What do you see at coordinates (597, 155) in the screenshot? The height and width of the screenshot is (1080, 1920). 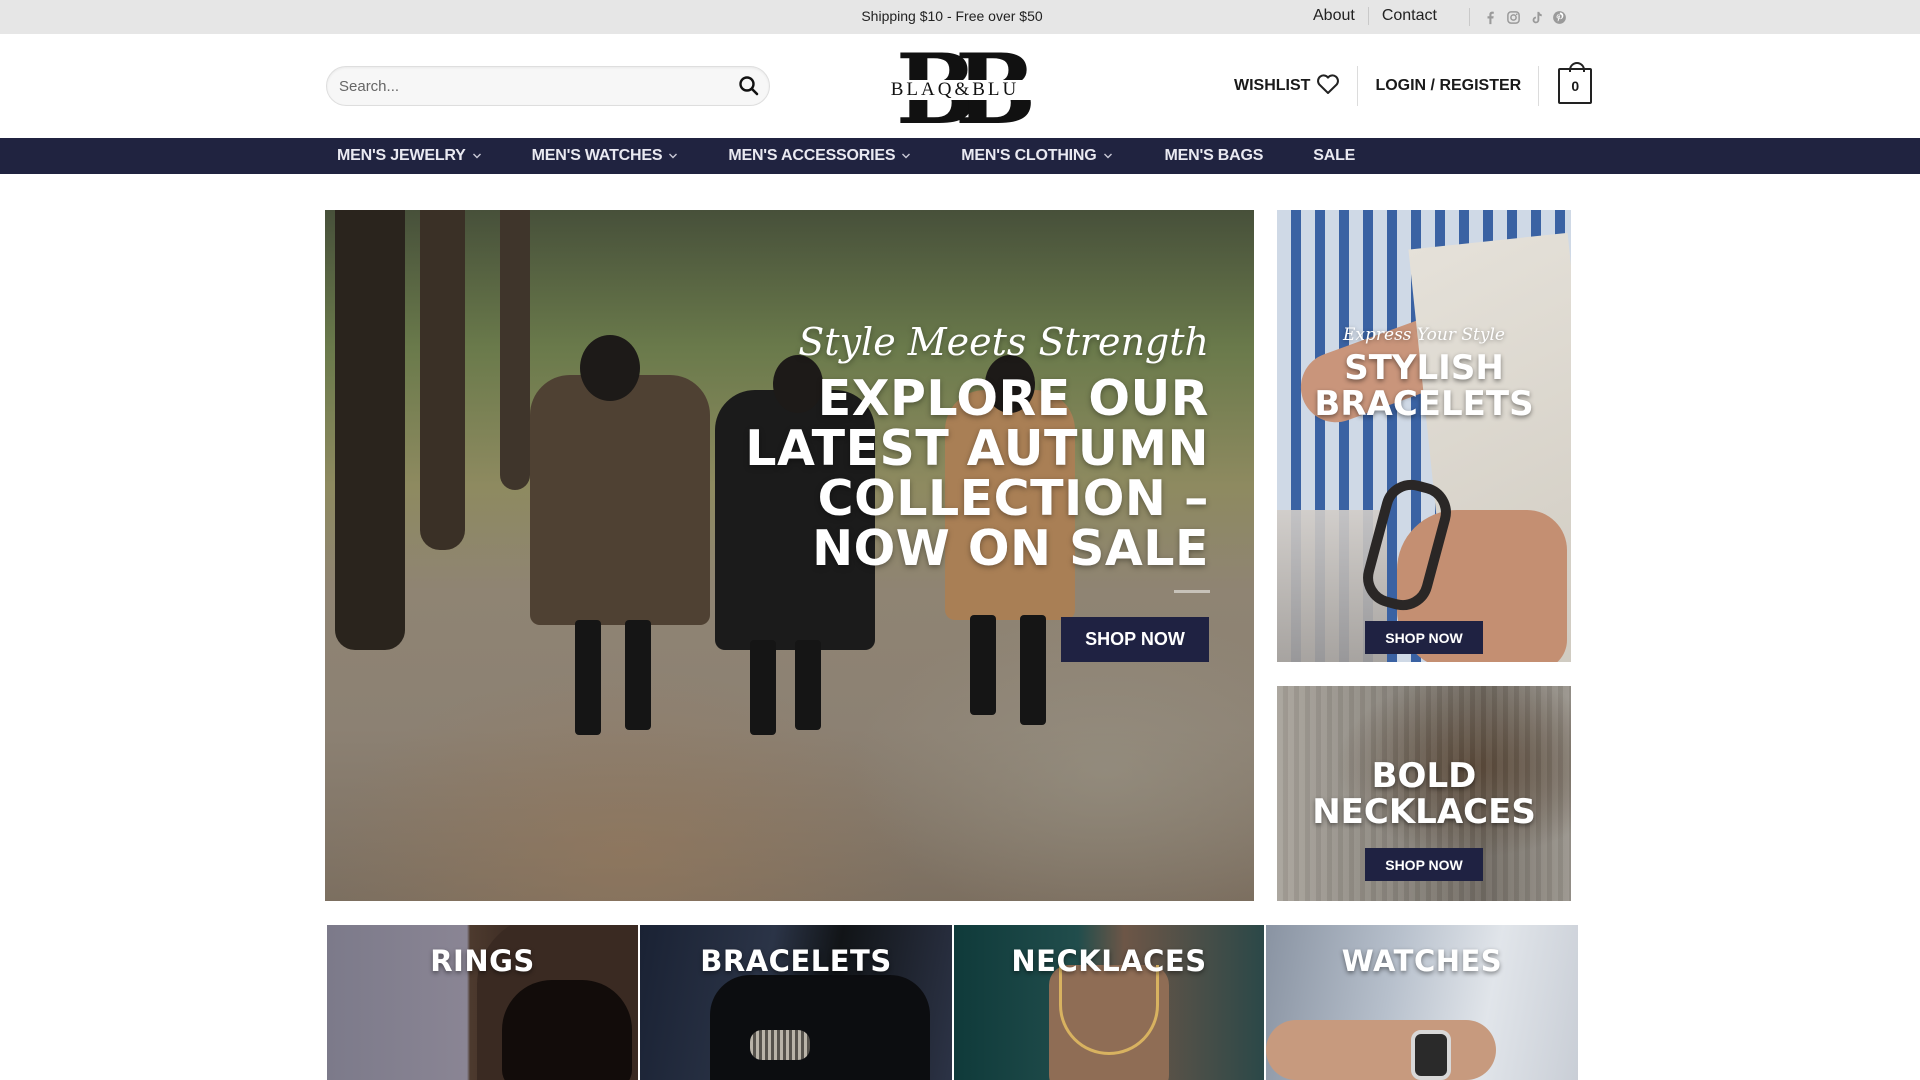 I see `nav-label: MEN'S WATCHES` at bounding box center [597, 155].